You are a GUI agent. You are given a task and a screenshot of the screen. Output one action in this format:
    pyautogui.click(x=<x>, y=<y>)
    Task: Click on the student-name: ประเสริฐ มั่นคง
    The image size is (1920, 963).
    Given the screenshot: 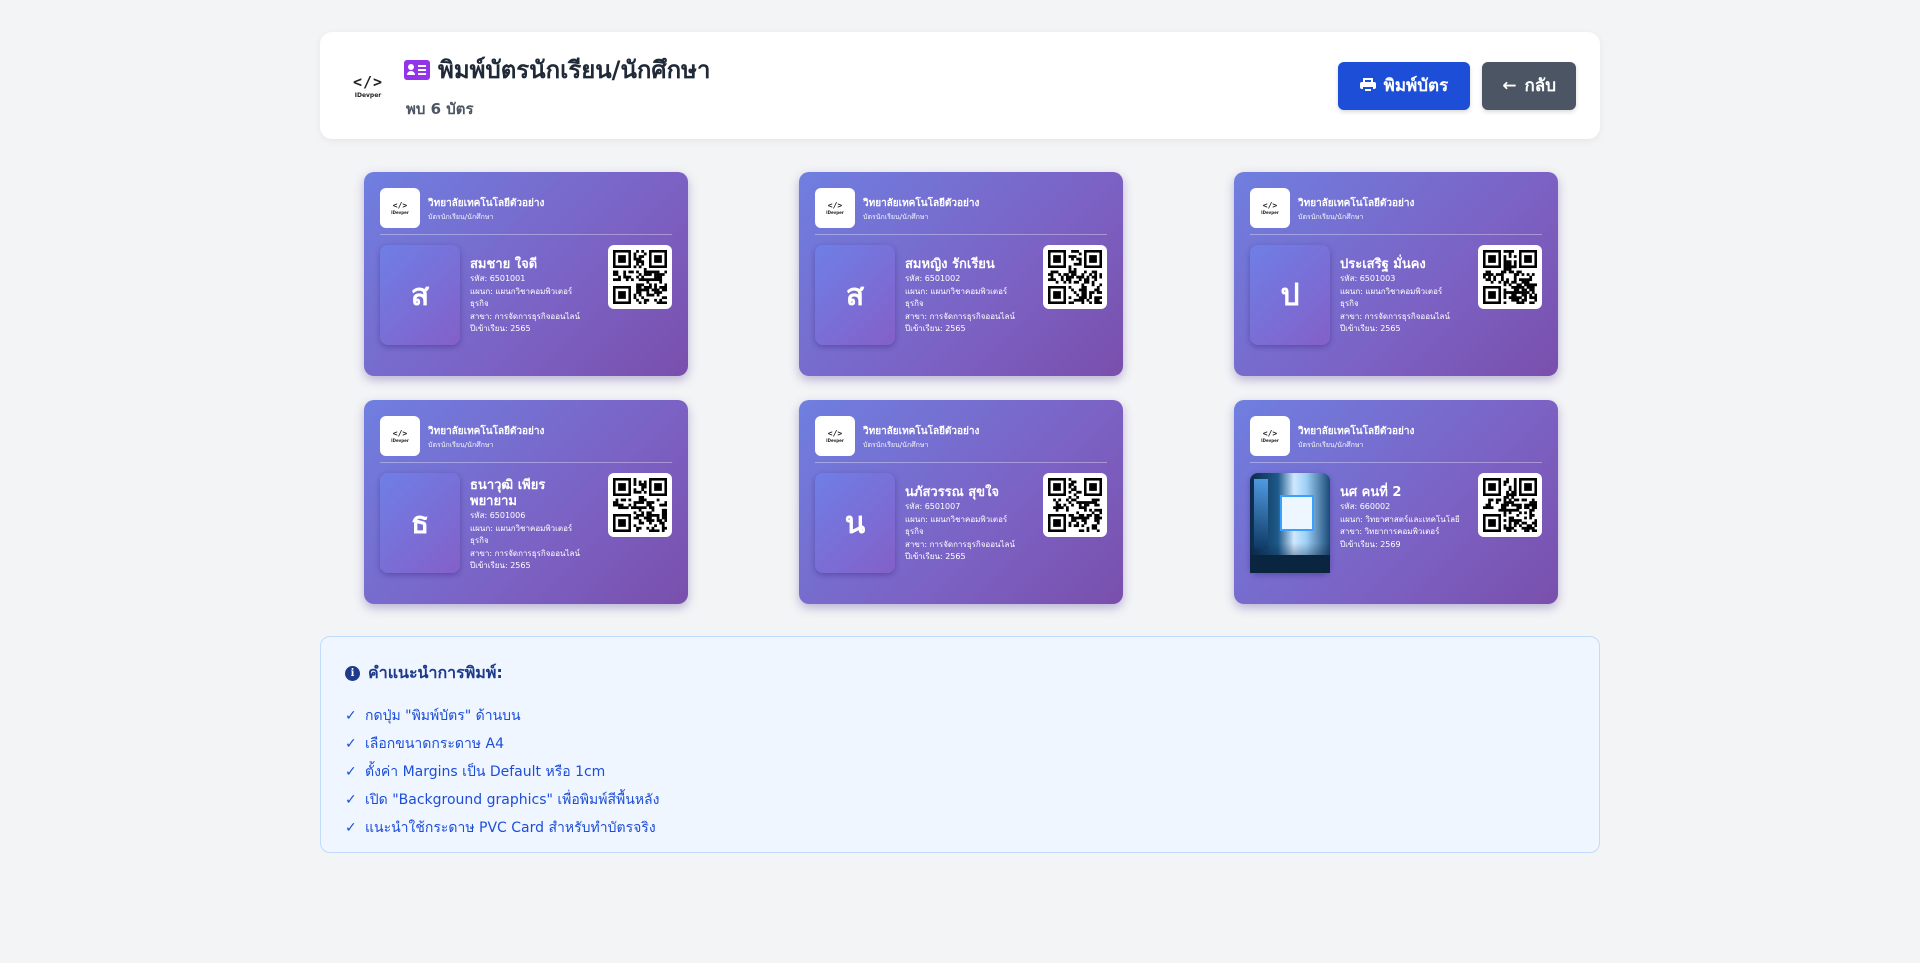 What is the action you would take?
    pyautogui.click(x=1383, y=264)
    